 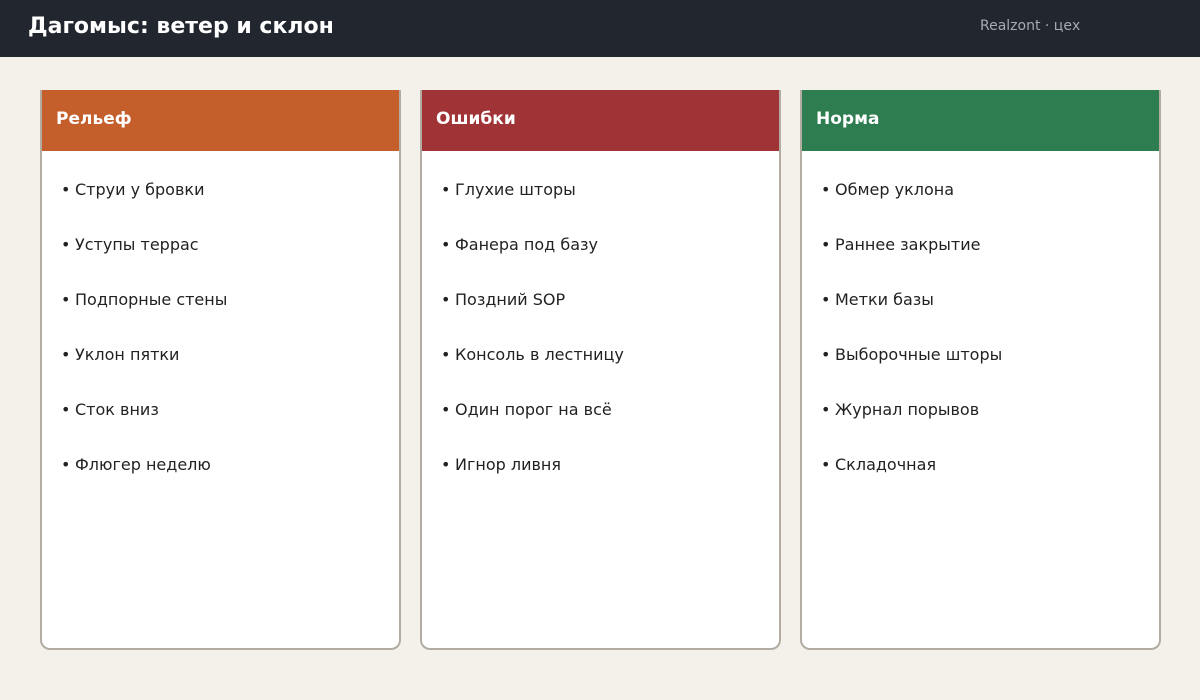 What do you see at coordinates (508, 189) in the screenshot?
I see `list-item: • Глухие шторы` at bounding box center [508, 189].